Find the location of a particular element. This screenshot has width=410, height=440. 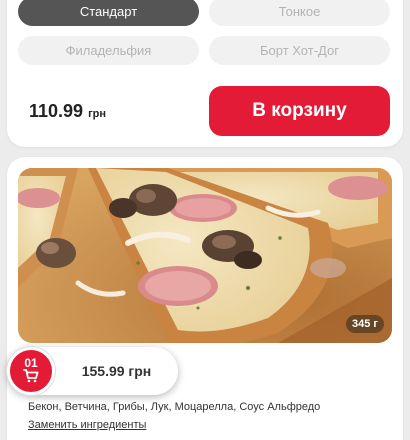

variant-hotdog-crust-pill: Борт Хот-Дог is located at coordinates (299, 50).